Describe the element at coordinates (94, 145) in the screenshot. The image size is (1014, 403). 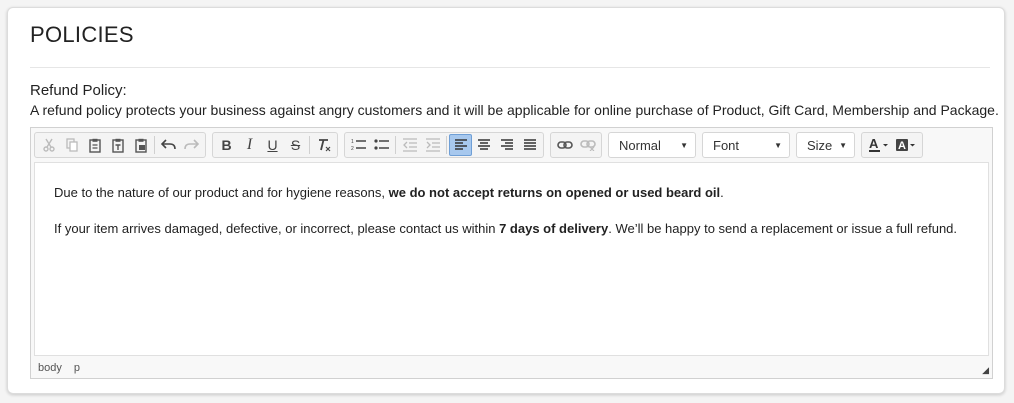
I see `paste-icon` at that location.